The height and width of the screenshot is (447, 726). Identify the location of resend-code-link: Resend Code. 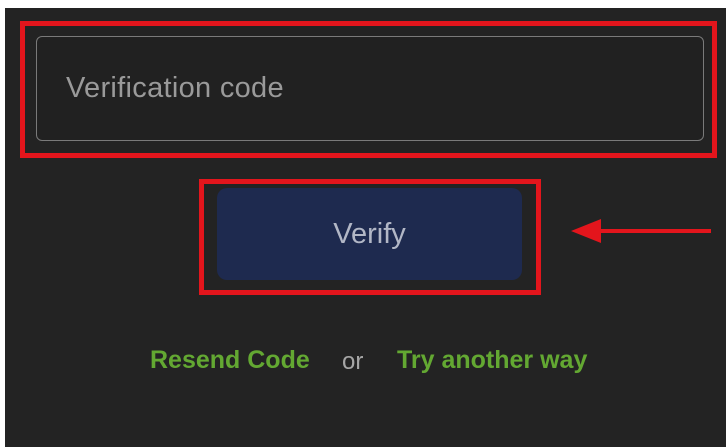
(230, 360).